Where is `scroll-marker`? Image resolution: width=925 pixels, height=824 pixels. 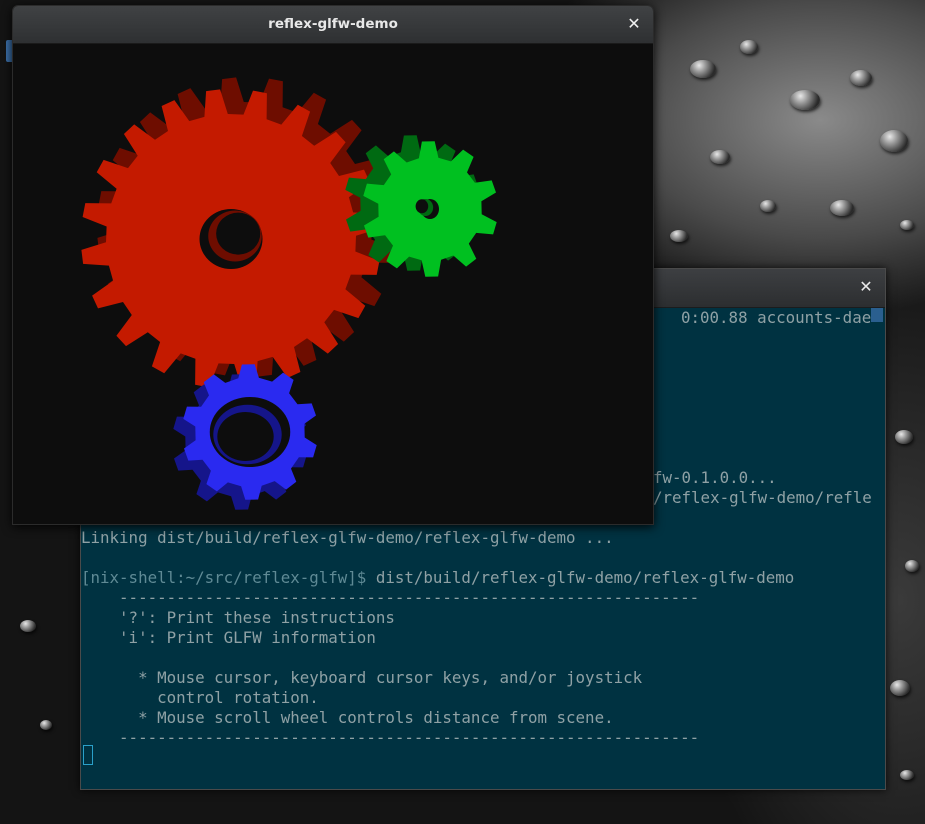
scroll-marker is located at coordinates (877, 315).